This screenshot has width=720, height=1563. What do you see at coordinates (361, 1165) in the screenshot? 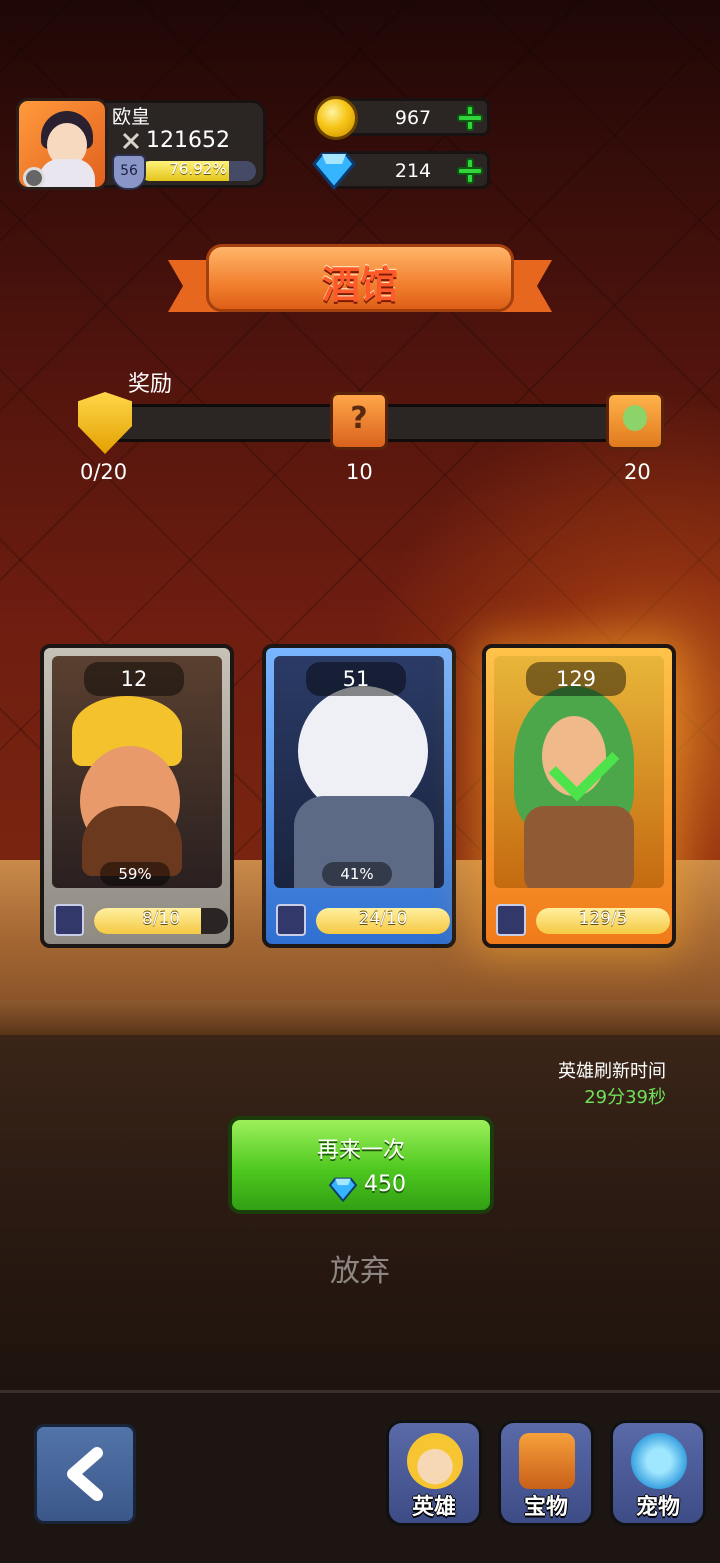
I see `draw-again-button: 再来一次 450` at bounding box center [361, 1165].